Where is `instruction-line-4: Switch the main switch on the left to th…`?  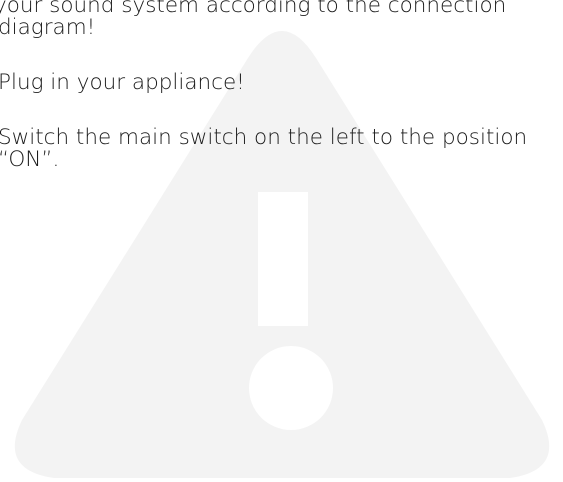 instruction-line-4: Switch the main switch on the left to th… is located at coordinates (264, 137).